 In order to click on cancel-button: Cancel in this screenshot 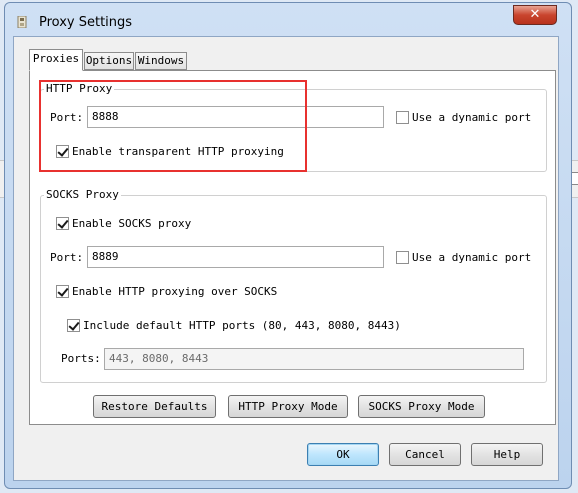, I will do `click(425, 454)`.